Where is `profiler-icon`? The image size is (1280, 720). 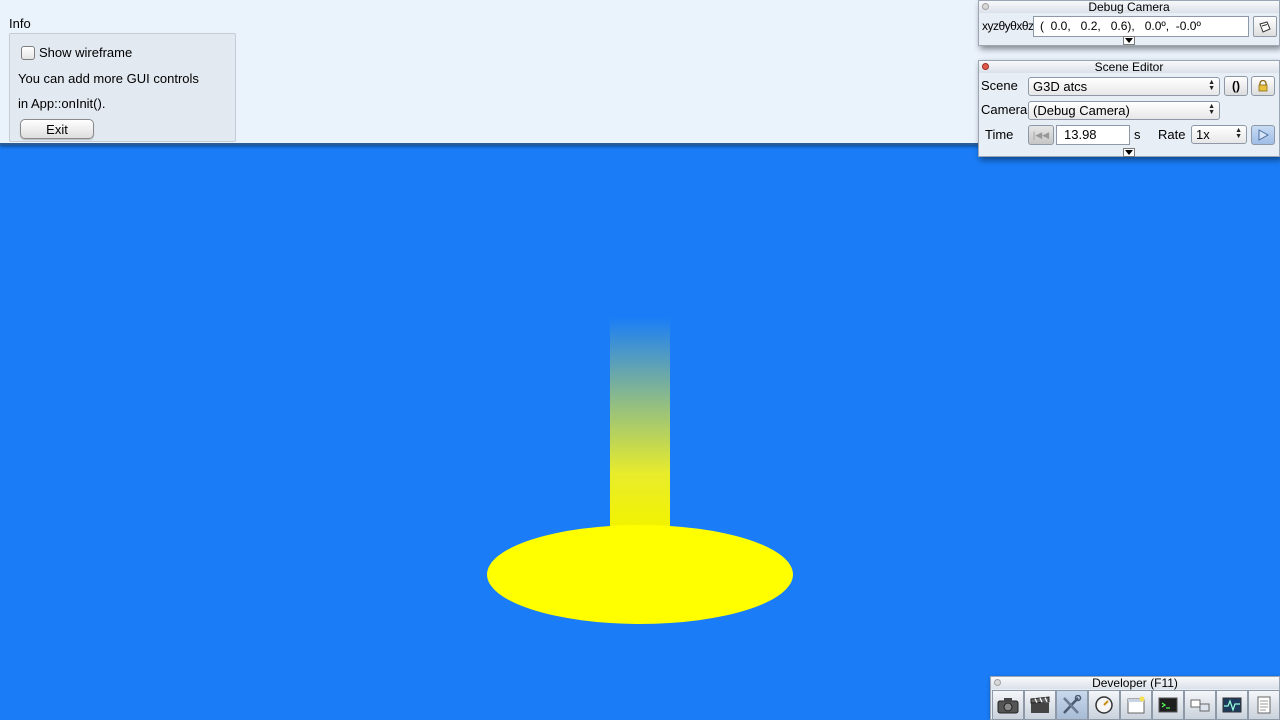 profiler-icon is located at coordinates (1232, 705).